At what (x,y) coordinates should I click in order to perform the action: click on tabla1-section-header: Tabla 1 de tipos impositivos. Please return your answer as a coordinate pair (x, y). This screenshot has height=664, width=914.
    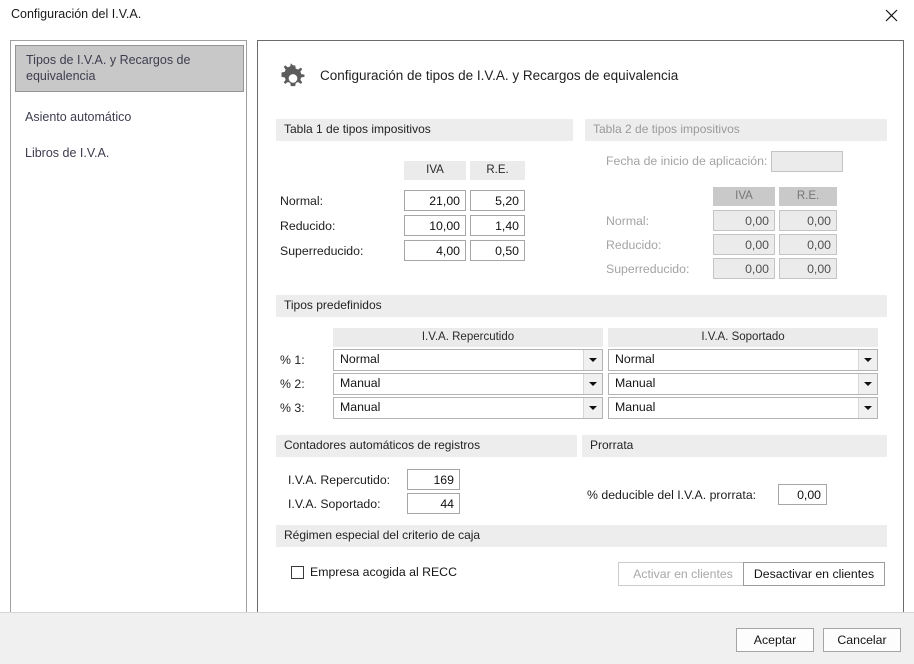
    Looking at the image, I should click on (424, 130).